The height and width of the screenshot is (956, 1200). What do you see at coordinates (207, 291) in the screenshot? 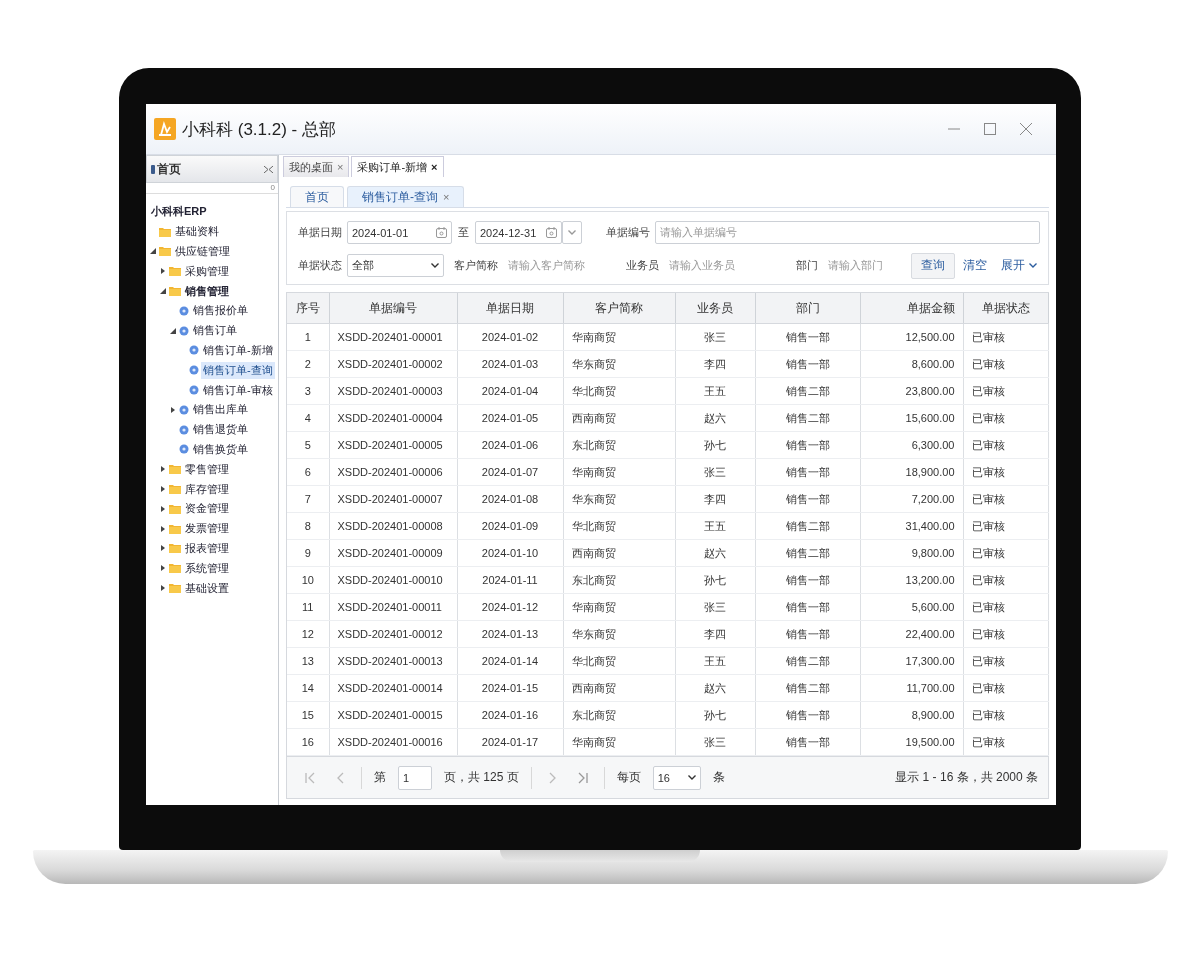
I see `tree-item: 销售管理` at bounding box center [207, 291].